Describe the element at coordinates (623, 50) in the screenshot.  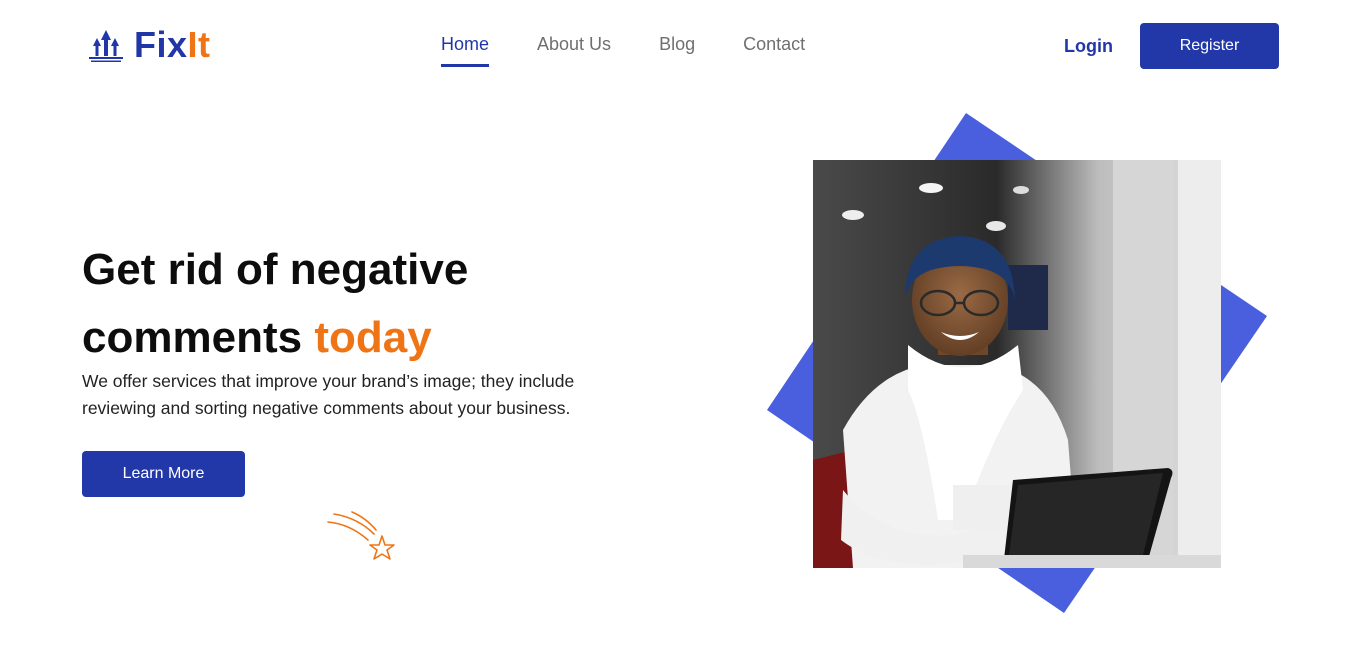
I see `main-nav: Home About Us Blog Contact` at that location.